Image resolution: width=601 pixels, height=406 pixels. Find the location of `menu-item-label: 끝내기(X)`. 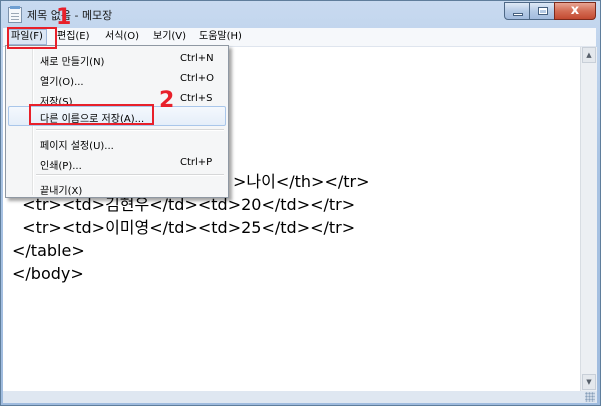

menu-item-label: 끝내기(X) is located at coordinates (61, 191).